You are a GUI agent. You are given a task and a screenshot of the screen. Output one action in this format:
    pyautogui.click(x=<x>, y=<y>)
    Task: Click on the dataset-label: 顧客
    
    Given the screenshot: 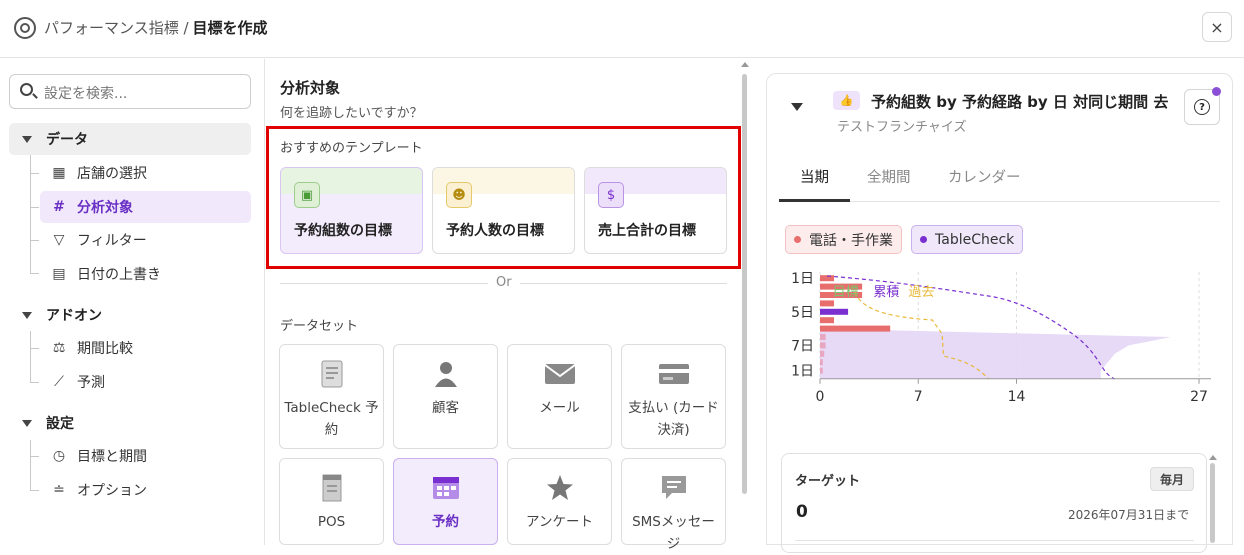 What is the action you would take?
    pyautogui.click(x=445, y=408)
    